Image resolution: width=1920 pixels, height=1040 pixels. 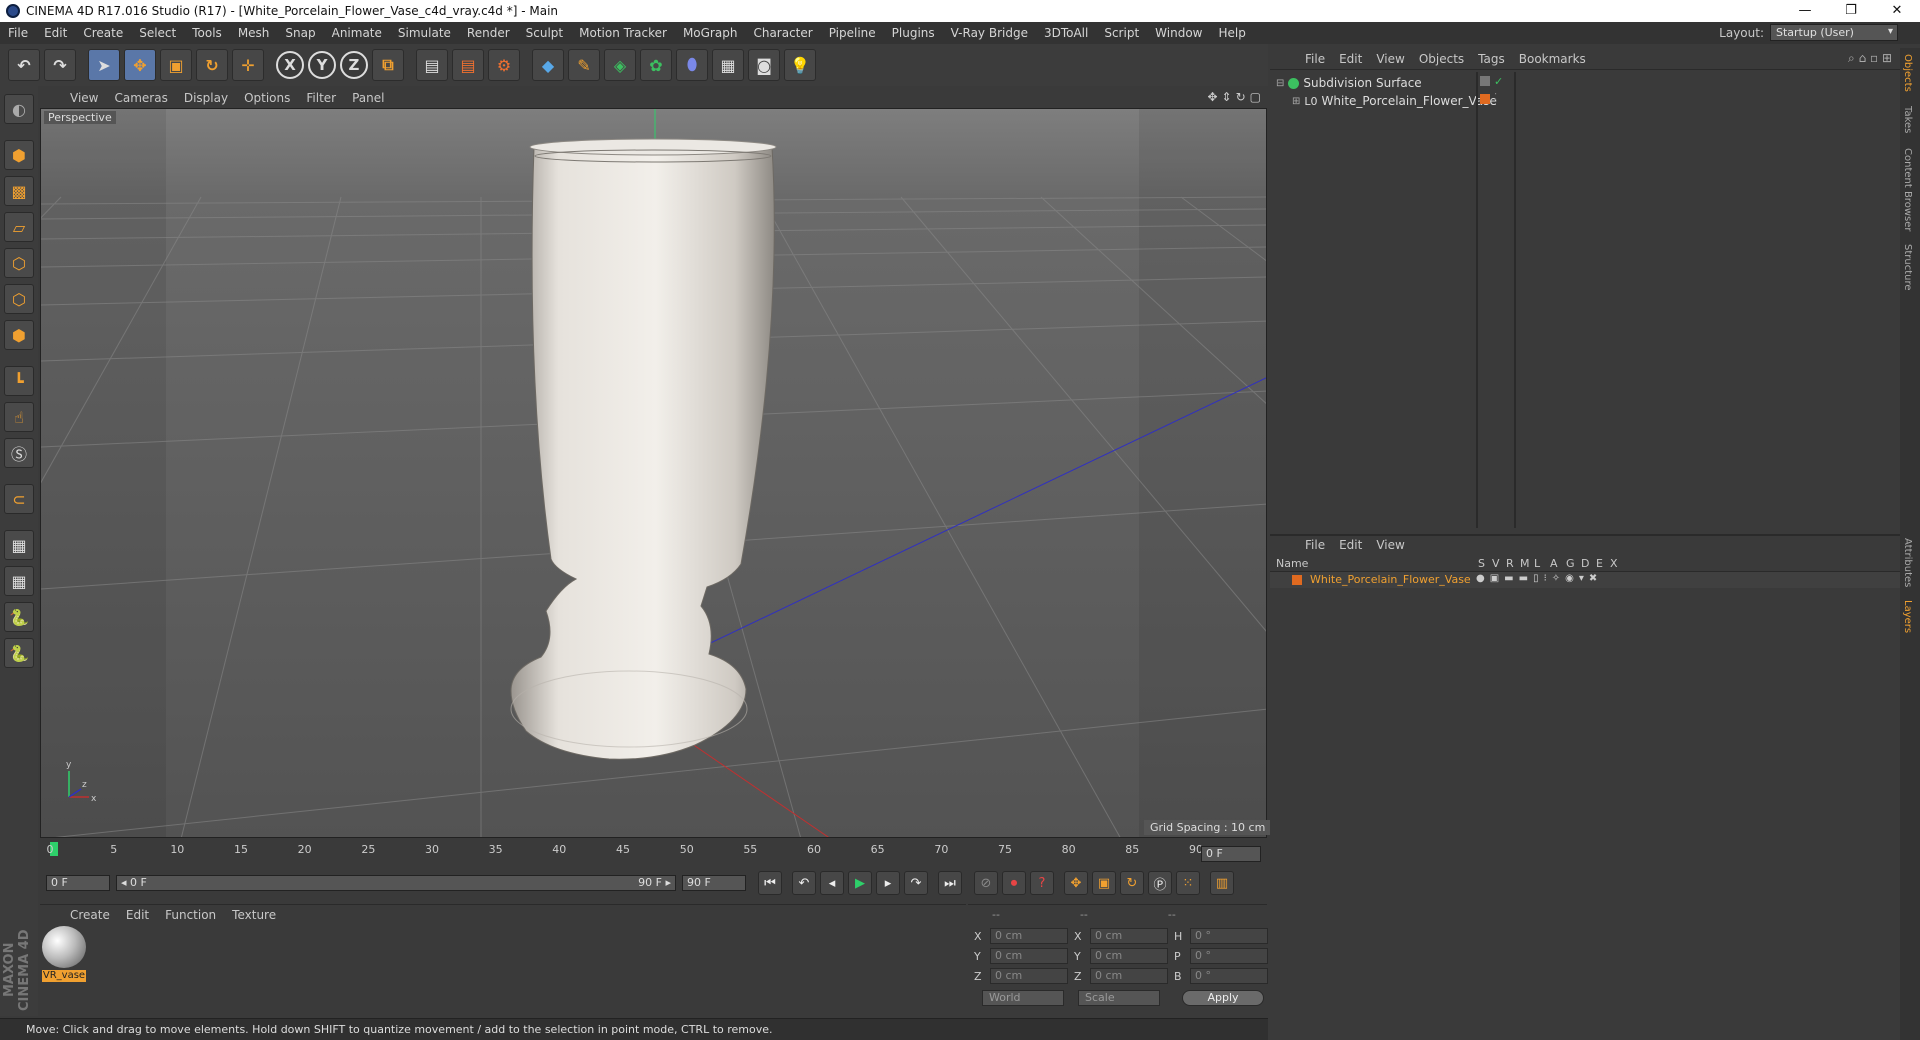 What do you see at coordinates (1897, 11) in the screenshot?
I see `close-button: ✕` at bounding box center [1897, 11].